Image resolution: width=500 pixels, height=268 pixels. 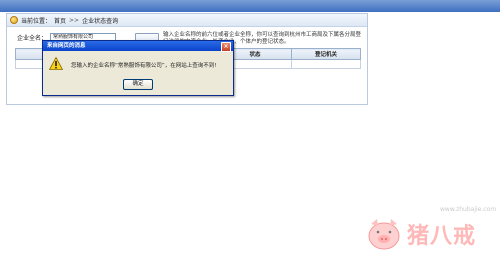 I want to click on dialog-title: 来自网页的消息, so click(x=66, y=46).